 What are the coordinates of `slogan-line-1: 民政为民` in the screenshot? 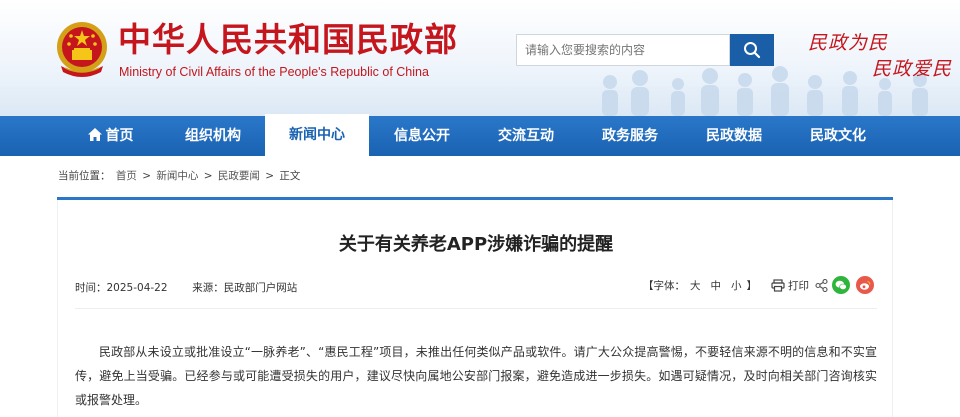 It's located at (848, 43).